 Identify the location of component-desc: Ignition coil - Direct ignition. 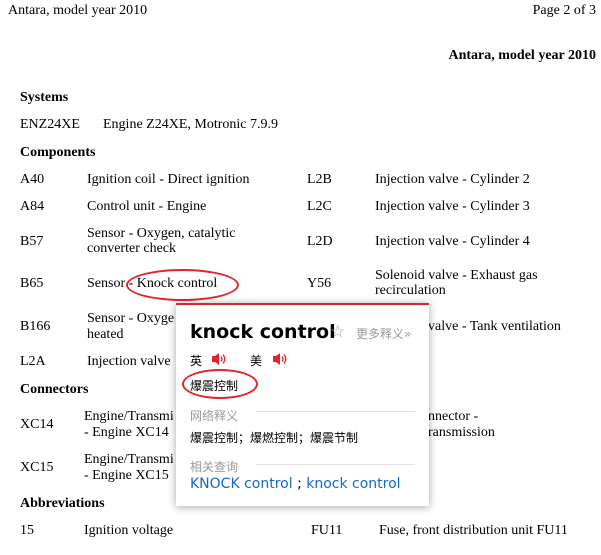
(168, 179).